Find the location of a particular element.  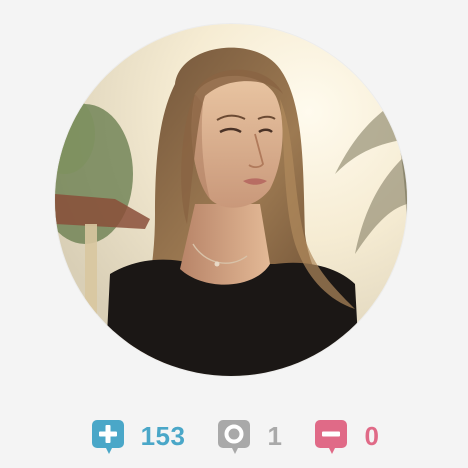

negative-count: 0 is located at coordinates (372, 436).